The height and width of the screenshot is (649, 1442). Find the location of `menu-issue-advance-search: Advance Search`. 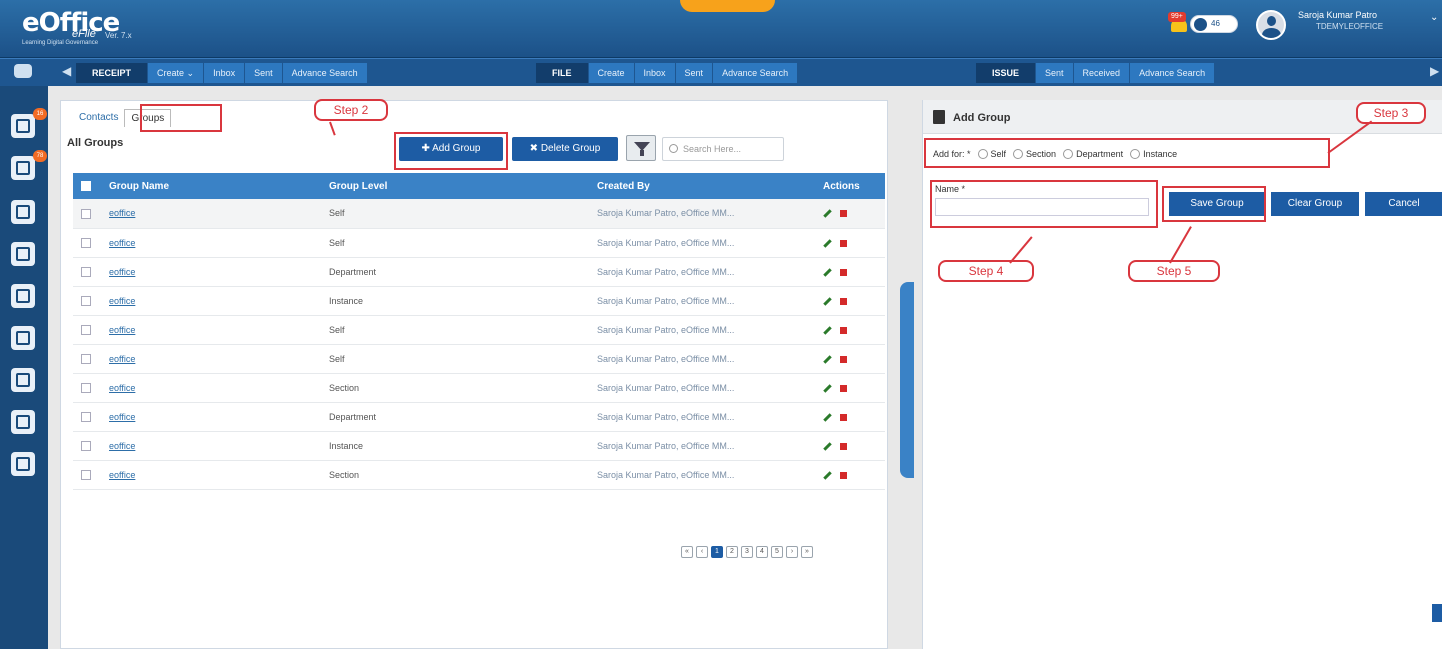

menu-issue-advance-search: Advance Search is located at coordinates (1172, 73).